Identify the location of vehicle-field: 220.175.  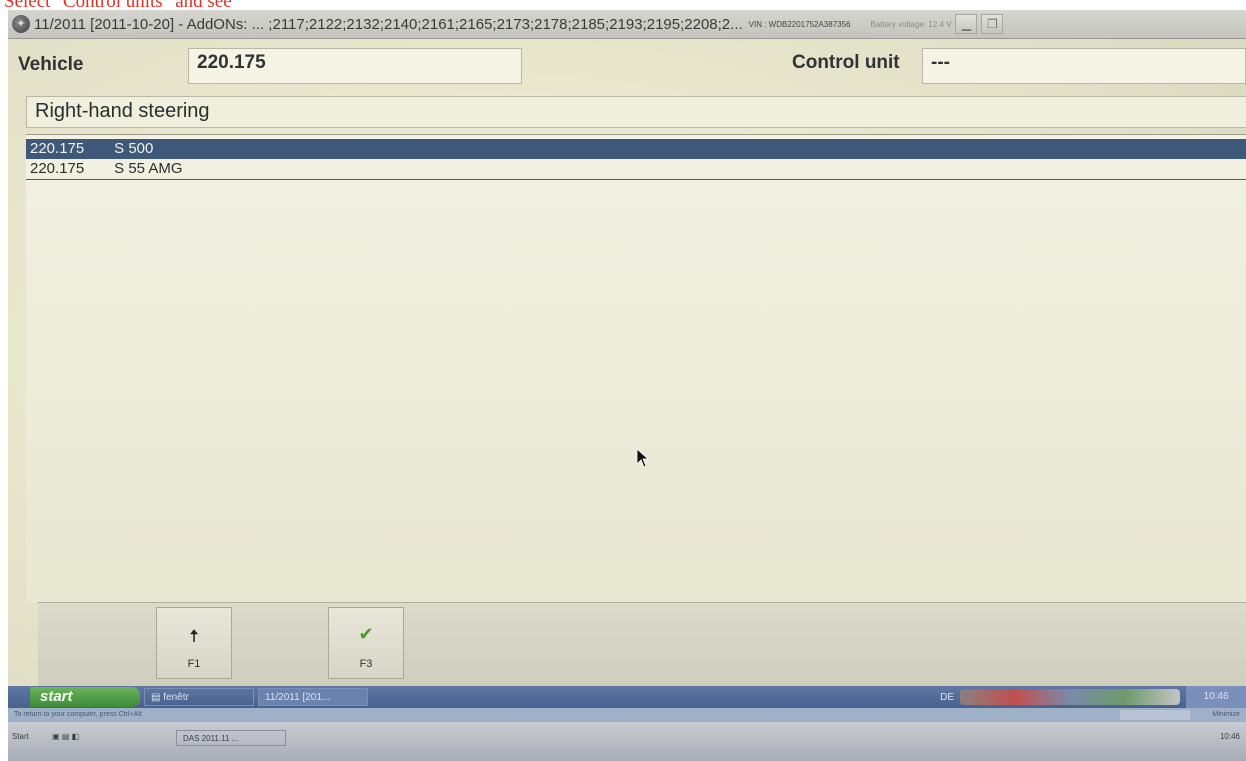
(355, 66).